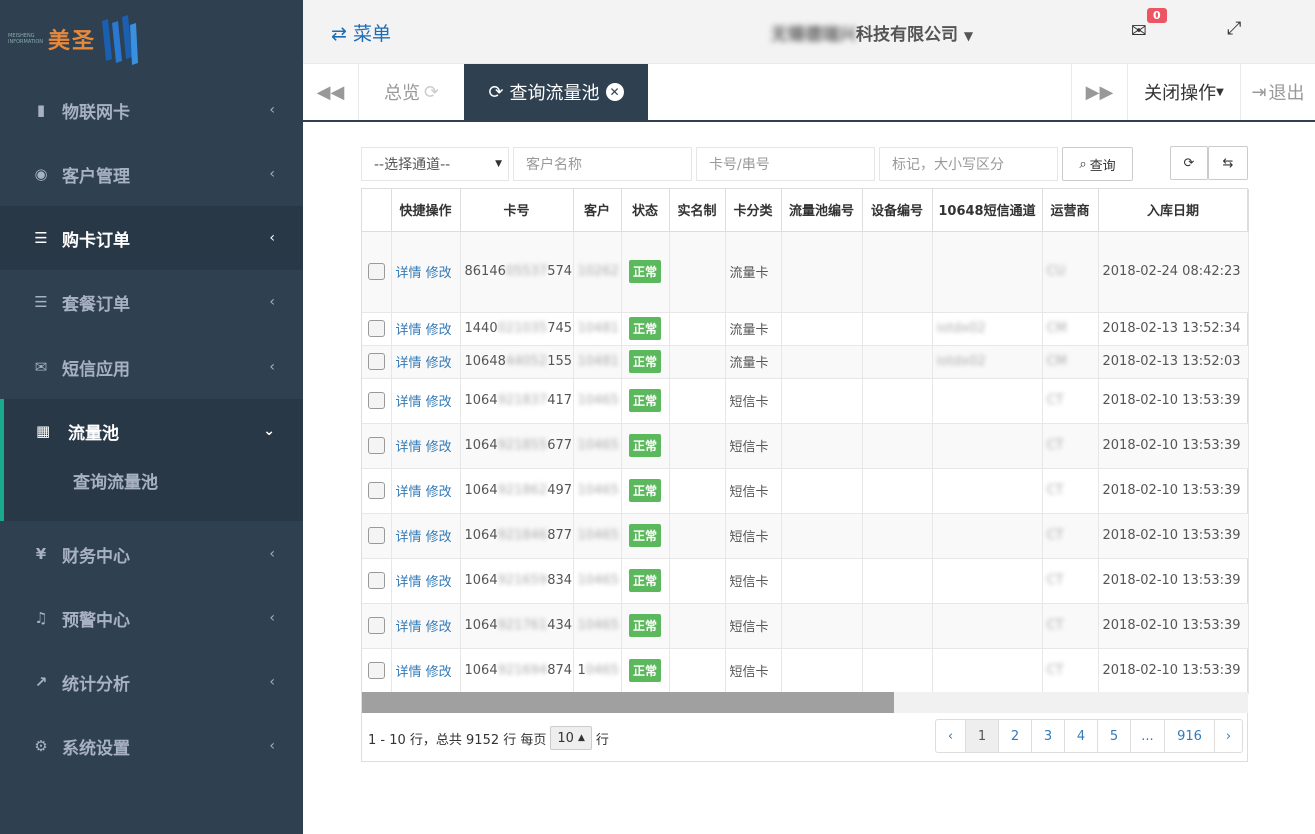 The image size is (1315, 834). What do you see at coordinates (951, 736) in the screenshot?
I see `prev-page-button: ‹` at bounding box center [951, 736].